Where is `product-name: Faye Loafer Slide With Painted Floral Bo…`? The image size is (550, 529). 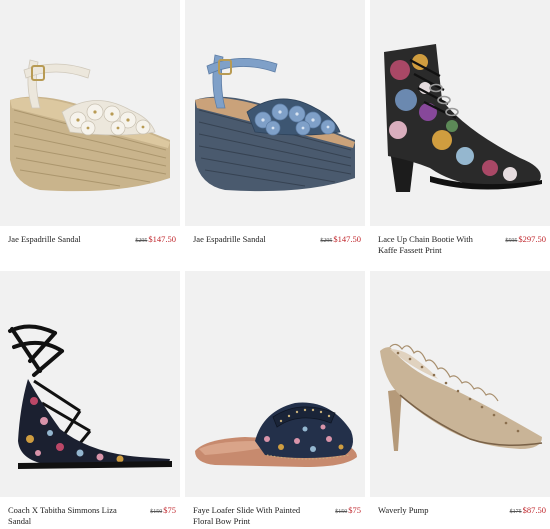 product-name: Faye Loafer Slide With Painted Floral Bo… is located at coordinates (249, 516).